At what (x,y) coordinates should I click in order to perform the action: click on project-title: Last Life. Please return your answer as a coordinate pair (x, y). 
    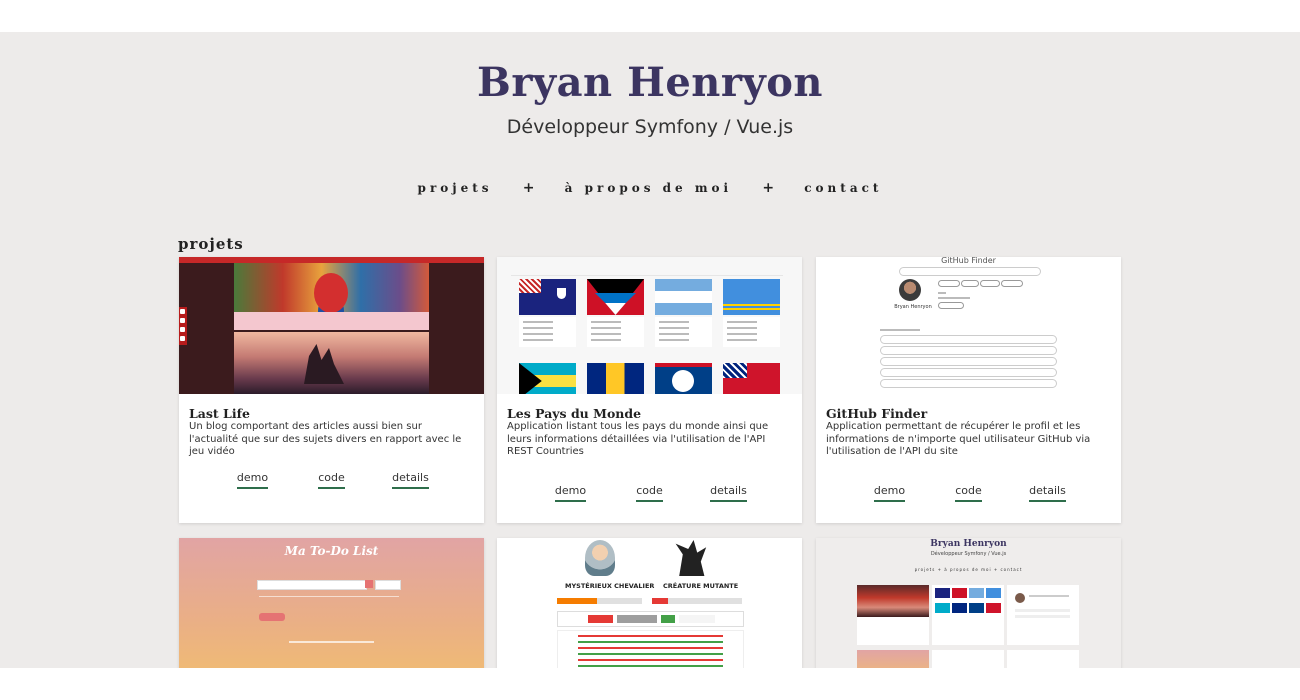
    Looking at the image, I should click on (219, 413).